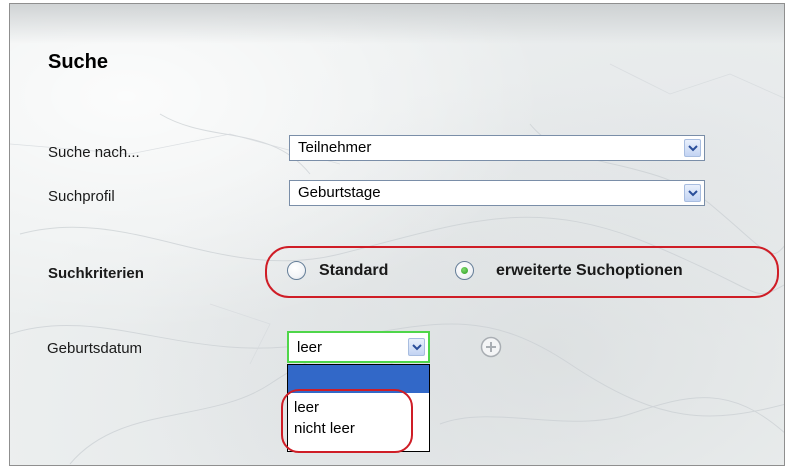 Image resolution: width=787 pixels, height=468 pixels. What do you see at coordinates (353, 271) in the screenshot?
I see `radio-standard-label: Standard` at bounding box center [353, 271].